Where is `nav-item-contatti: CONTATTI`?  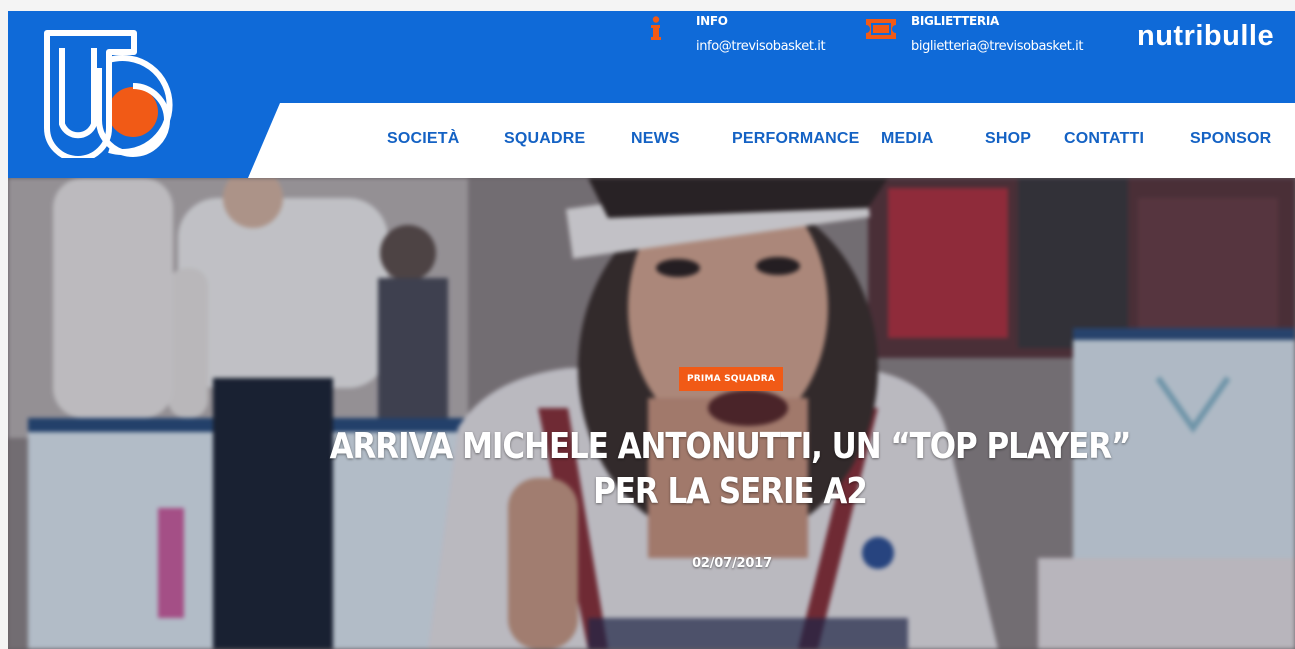 nav-item-contatti: CONTATTI is located at coordinates (1104, 139).